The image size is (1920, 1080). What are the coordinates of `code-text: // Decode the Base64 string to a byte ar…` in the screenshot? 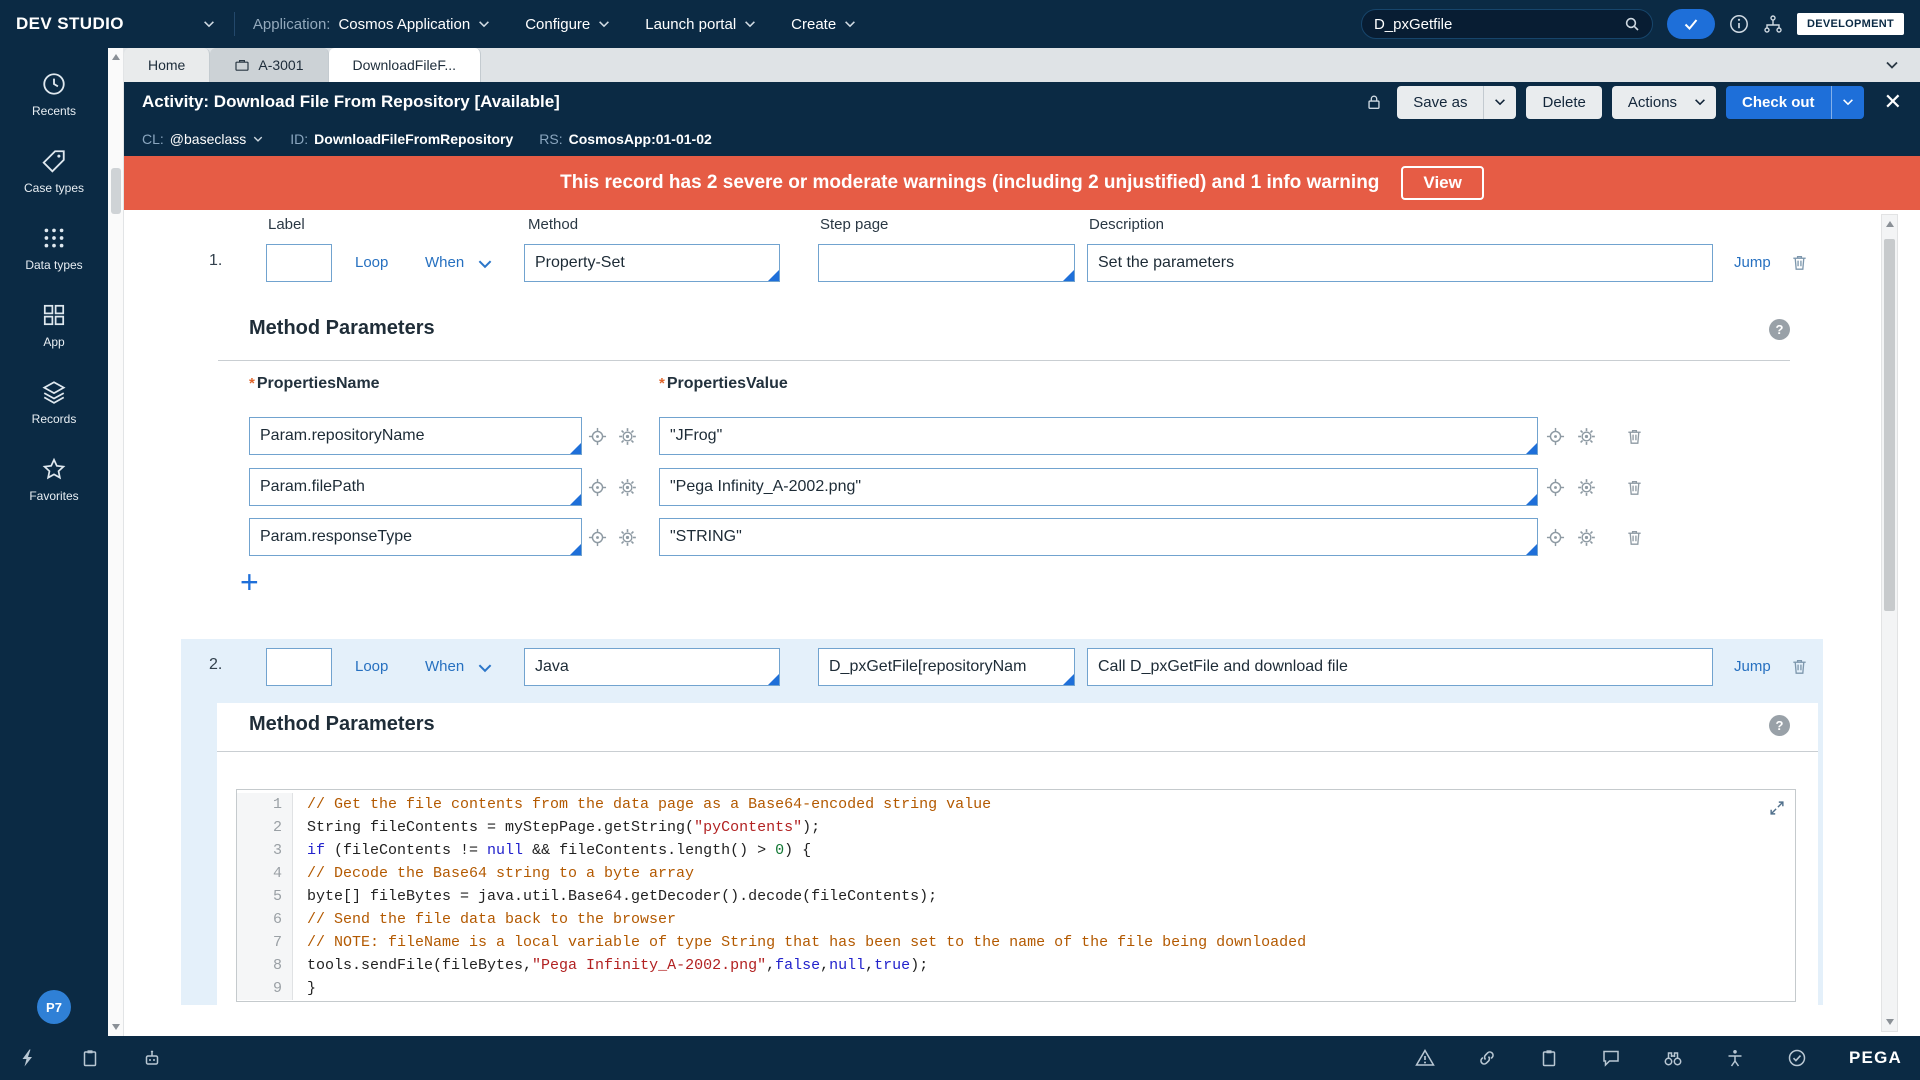 It's located at (493, 873).